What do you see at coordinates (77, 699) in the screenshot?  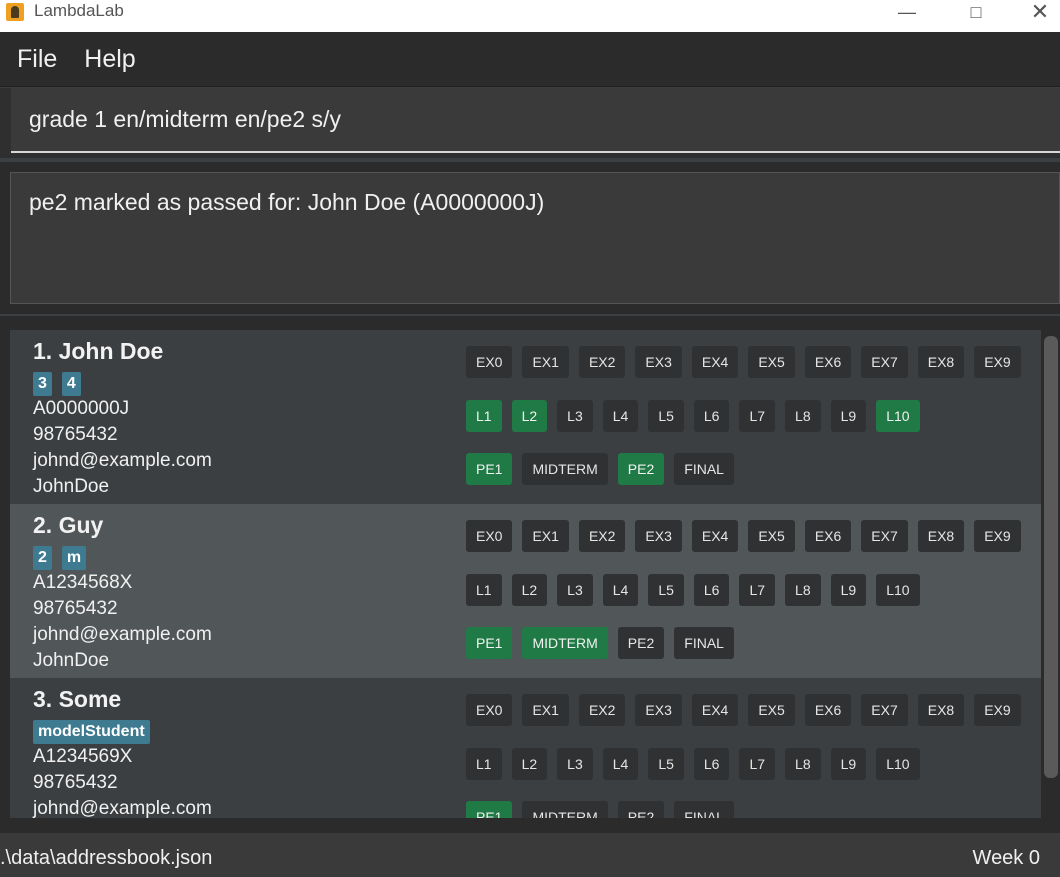 I see `student-name: 3. Some` at bounding box center [77, 699].